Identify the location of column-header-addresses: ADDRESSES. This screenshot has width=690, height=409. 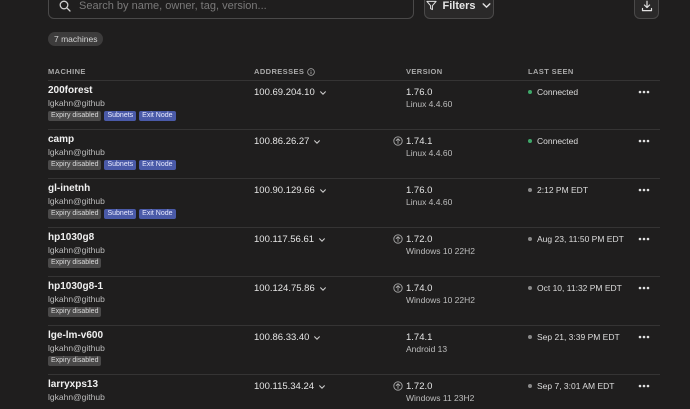
(285, 71).